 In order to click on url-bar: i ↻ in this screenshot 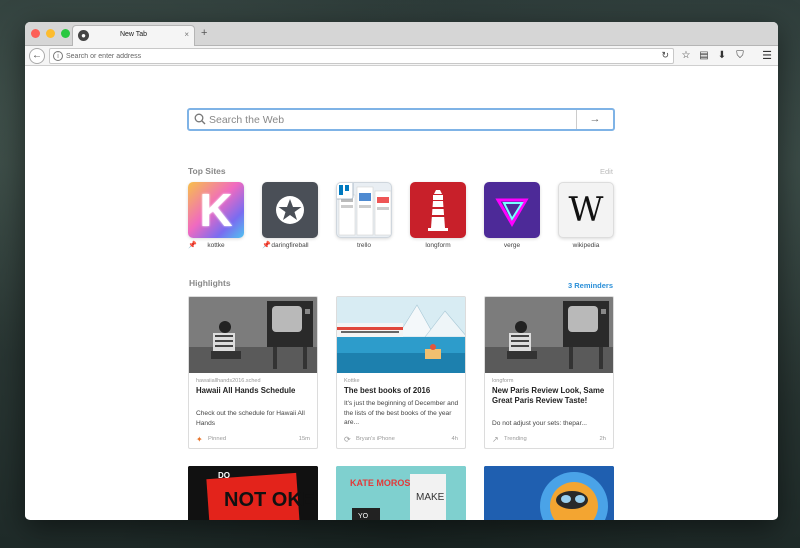, I will do `click(361, 56)`.